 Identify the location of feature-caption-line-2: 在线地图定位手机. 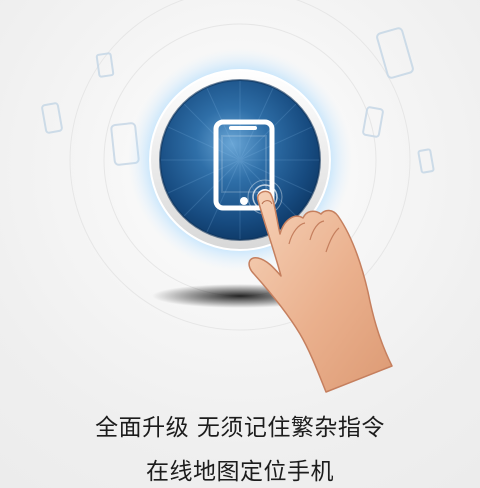
(240, 472).